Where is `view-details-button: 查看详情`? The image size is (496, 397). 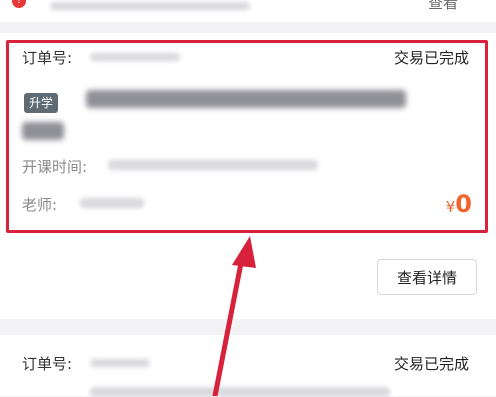
view-details-button: 查看详情 is located at coordinates (427, 277).